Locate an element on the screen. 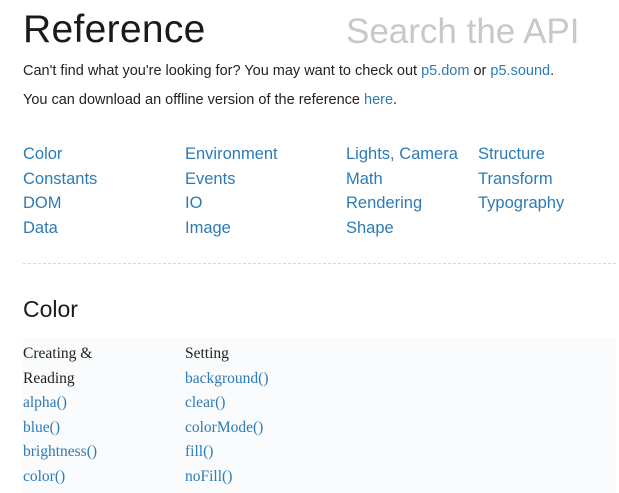  intro-text: or is located at coordinates (480, 71).